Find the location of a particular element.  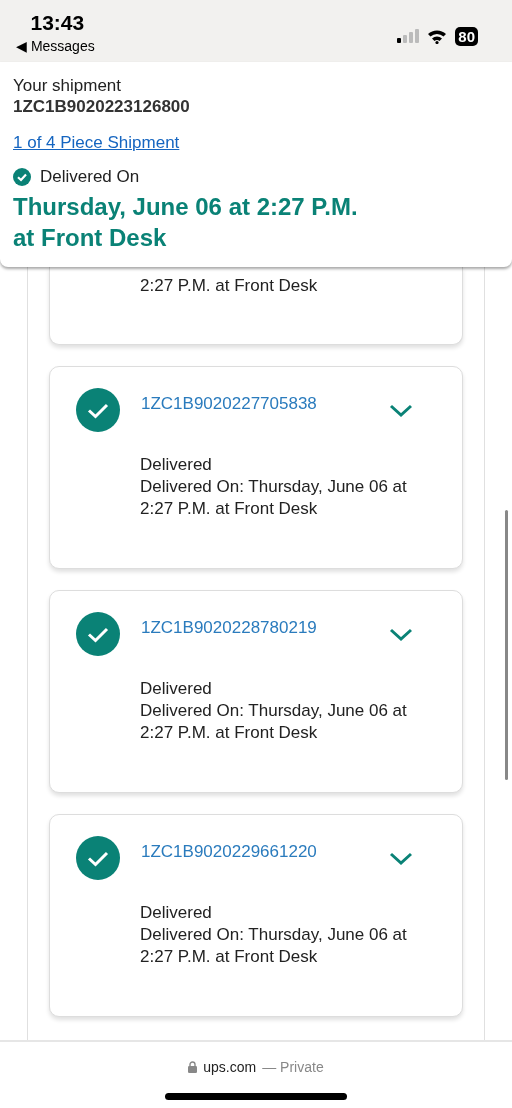

shipment-title: Your shipment is located at coordinates (68, 86).